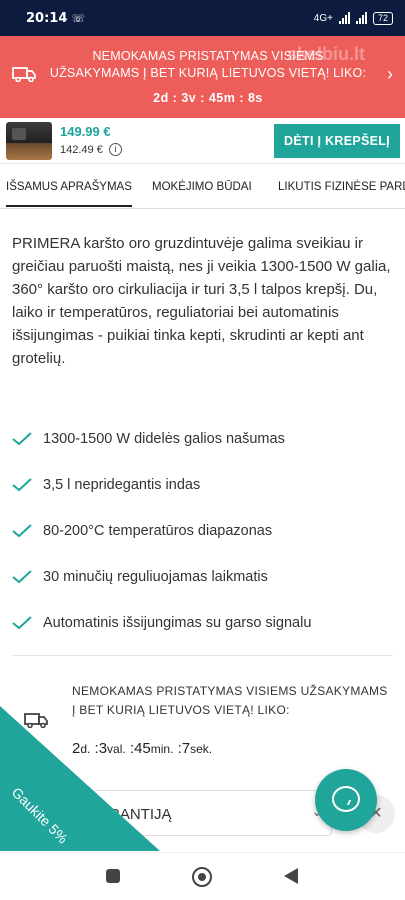 The image size is (405, 900). I want to click on whatsapp-icon: ☏, so click(78, 18).